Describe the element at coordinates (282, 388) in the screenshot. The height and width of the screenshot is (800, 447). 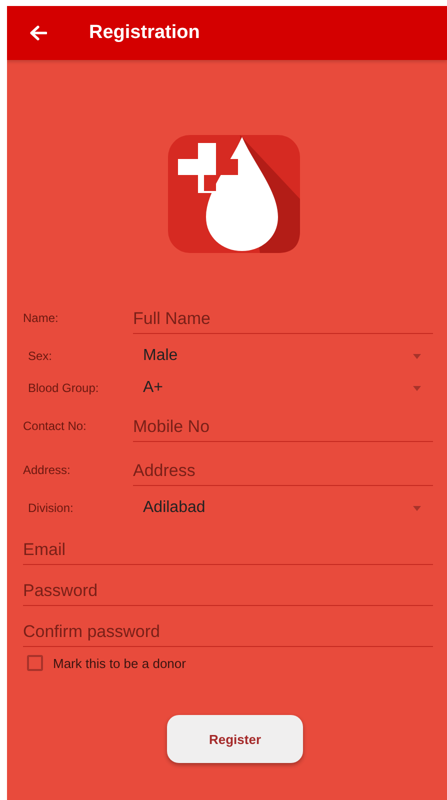
I see `dropdown: A+` at that location.